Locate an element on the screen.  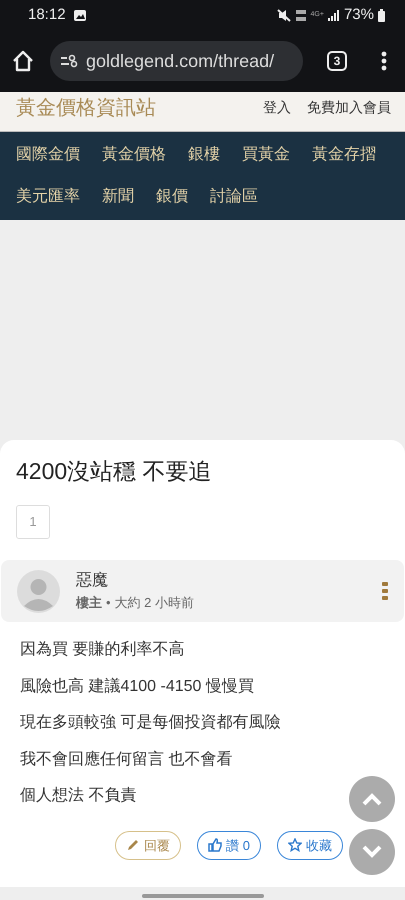
star-icon is located at coordinates (295, 845).